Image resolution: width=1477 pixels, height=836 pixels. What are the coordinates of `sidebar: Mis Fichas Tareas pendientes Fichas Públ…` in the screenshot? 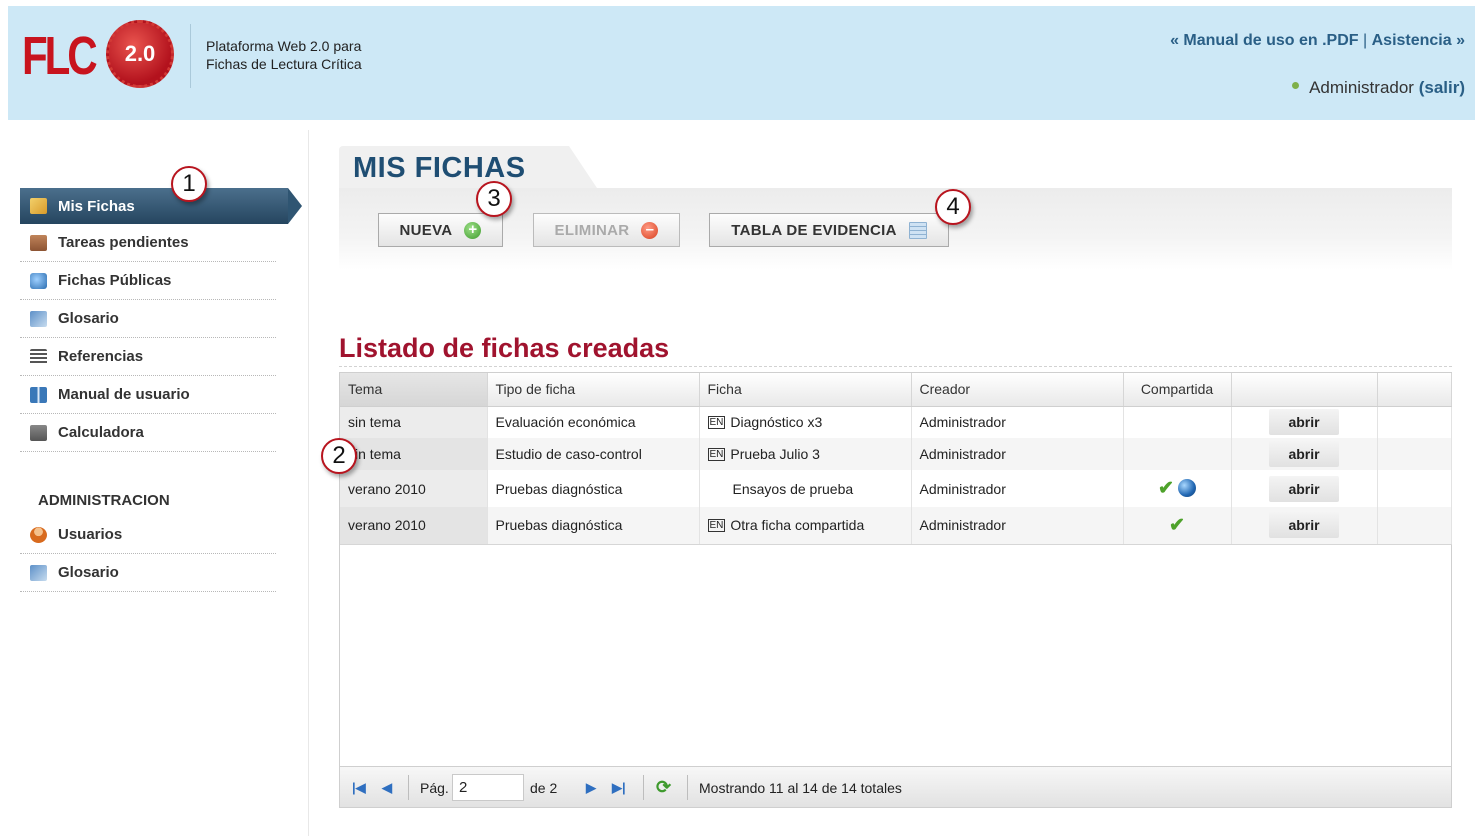 It's located at (161, 390).